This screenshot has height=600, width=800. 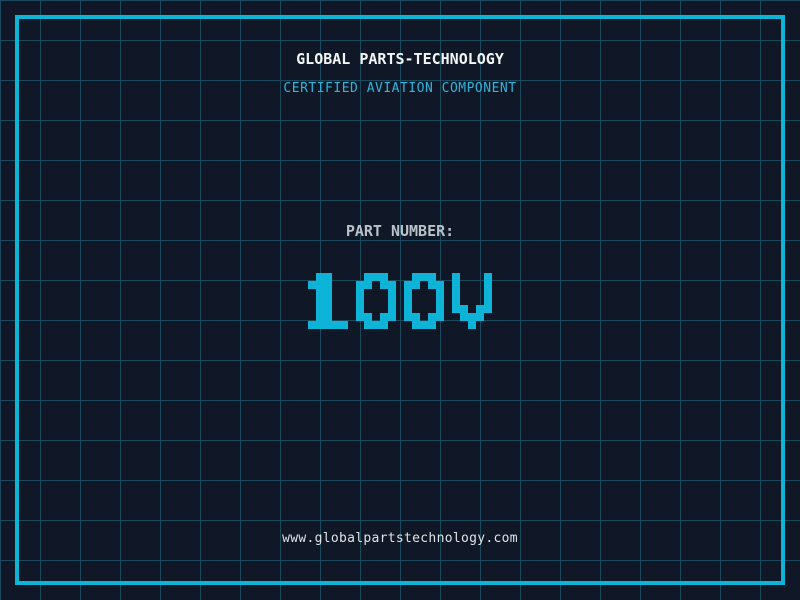 I want to click on website-url: www.globalpartstechnology.com, so click(x=400, y=538).